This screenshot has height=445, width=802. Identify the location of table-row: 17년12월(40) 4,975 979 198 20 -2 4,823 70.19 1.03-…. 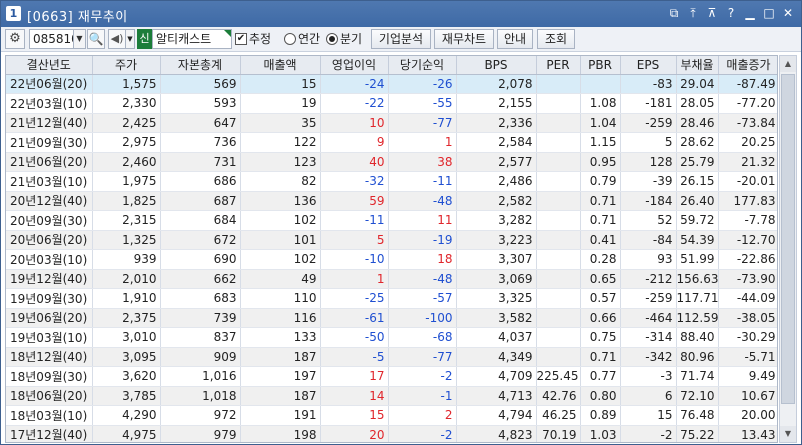
(391, 433).